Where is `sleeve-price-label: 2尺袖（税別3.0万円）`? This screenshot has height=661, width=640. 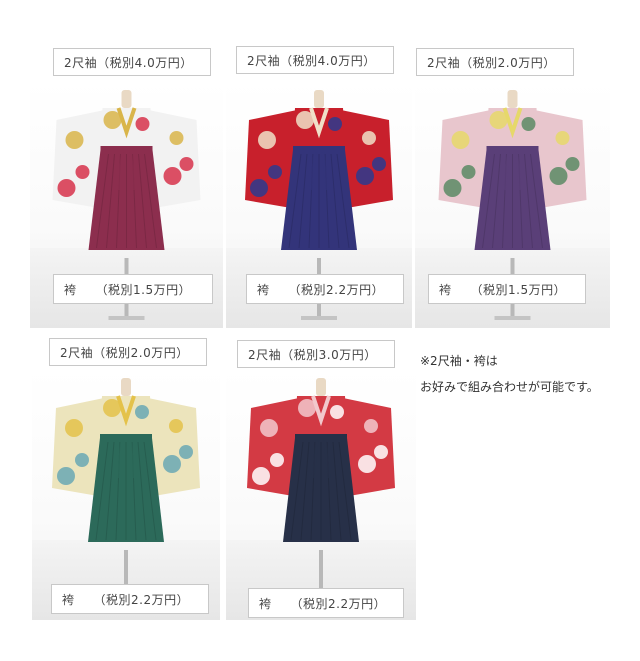 sleeve-price-label: 2尺袖（税別3.0万円） is located at coordinates (316, 354).